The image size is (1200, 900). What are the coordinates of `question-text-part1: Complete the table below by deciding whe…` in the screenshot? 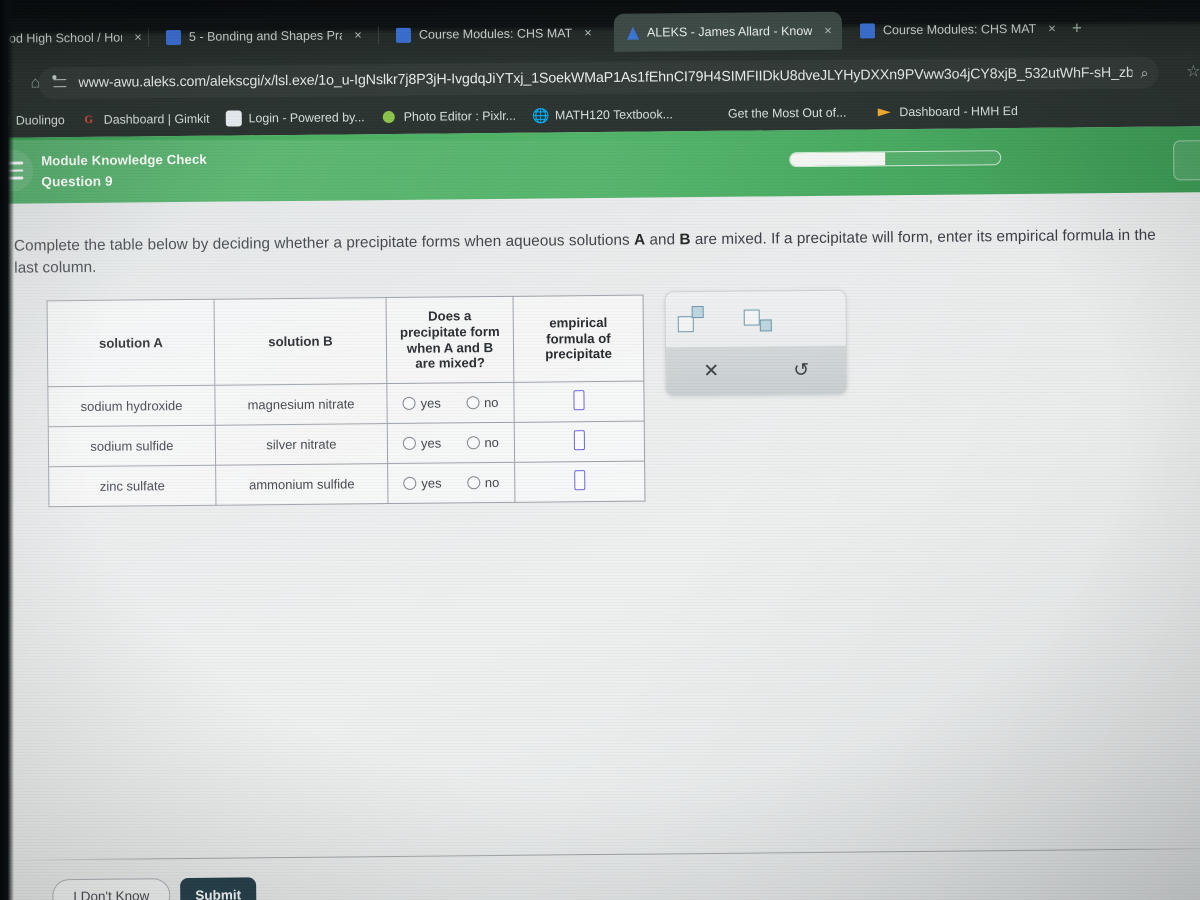 It's located at (324, 243).